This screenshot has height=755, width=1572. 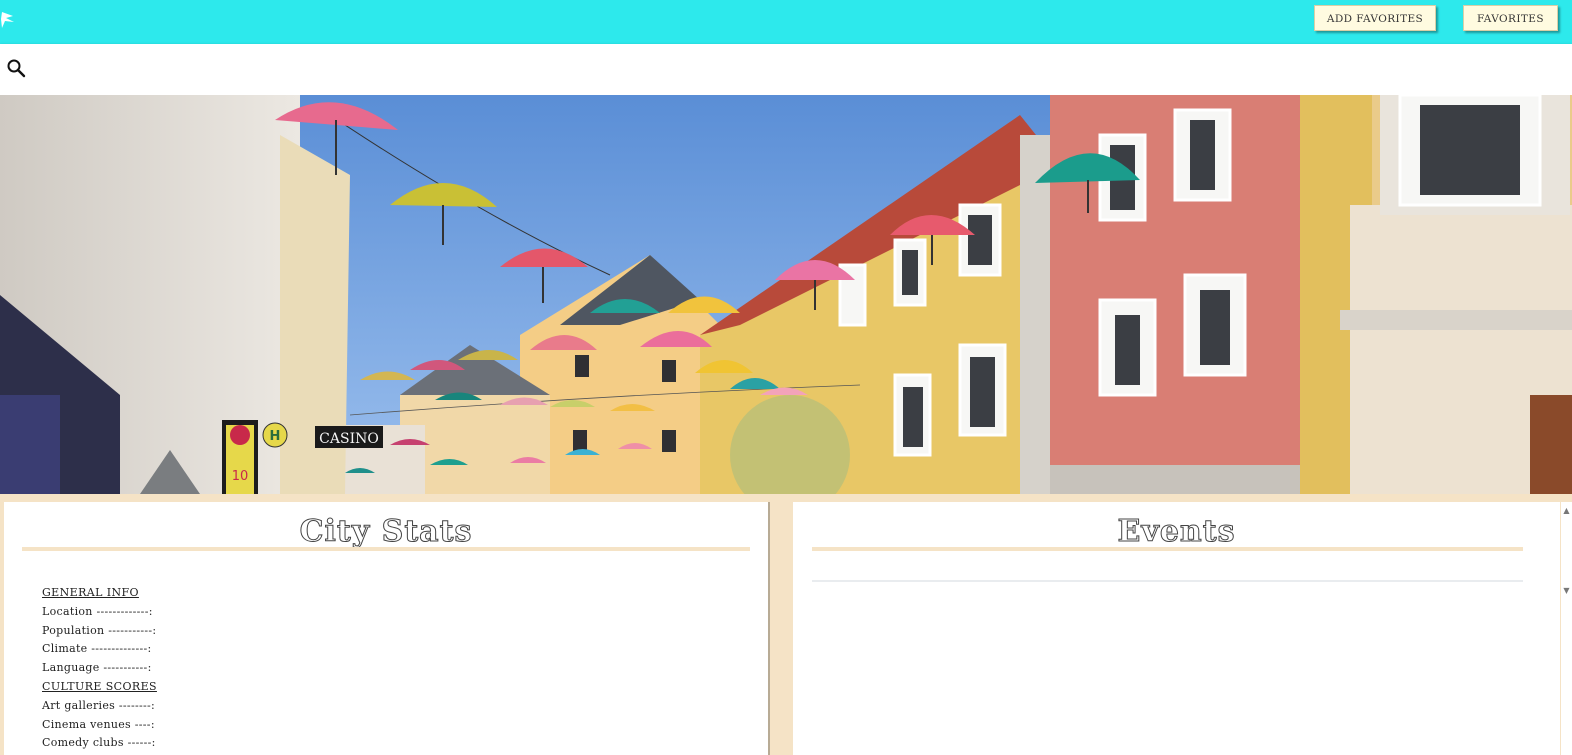 What do you see at coordinates (97, 668) in the screenshot?
I see `stat-row-language: Language -----------:` at bounding box center [97, 668].